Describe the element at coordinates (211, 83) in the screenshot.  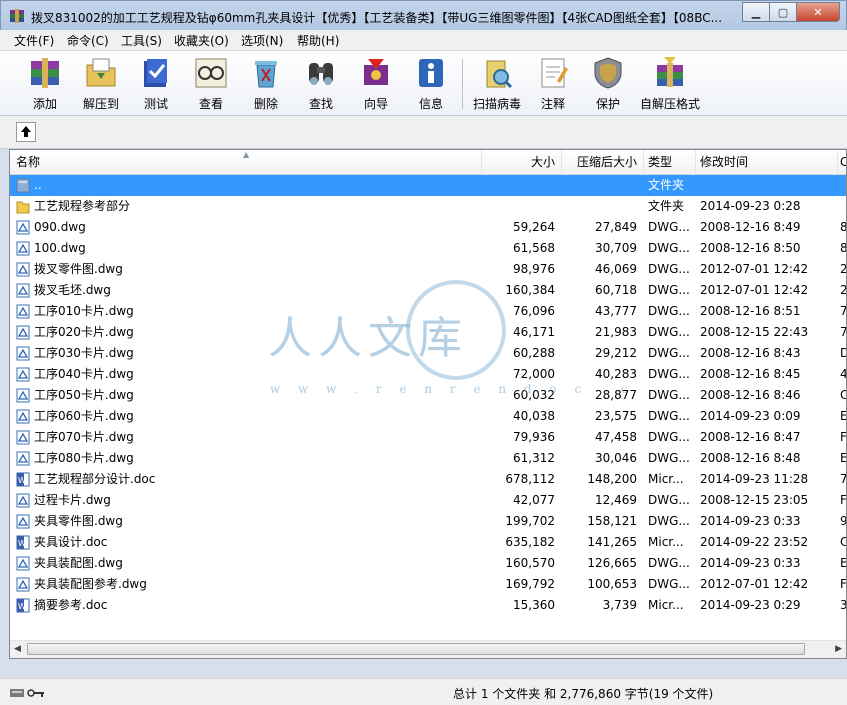
I see `view-button: 查看` at that location.